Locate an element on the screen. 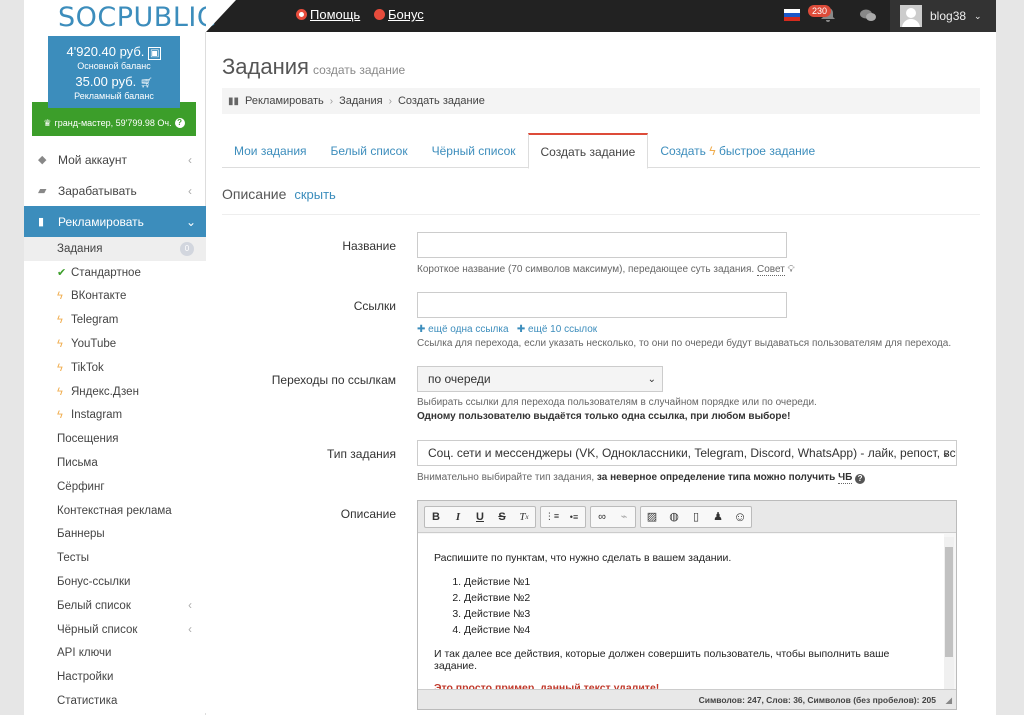 Image resolution: width=1024 pixels, height=715 pixels. page-subtitle: создать задание is located at coordinates (359, 70).